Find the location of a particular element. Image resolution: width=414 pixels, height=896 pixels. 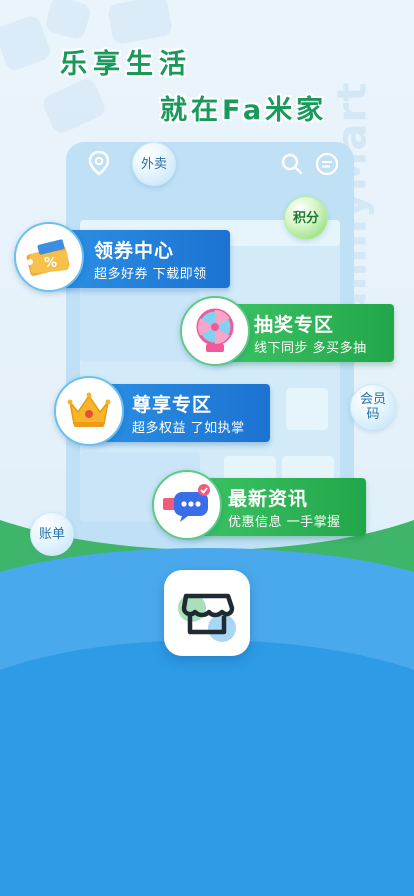

latest-news-icon-circle is located at coordinates (187, 505).